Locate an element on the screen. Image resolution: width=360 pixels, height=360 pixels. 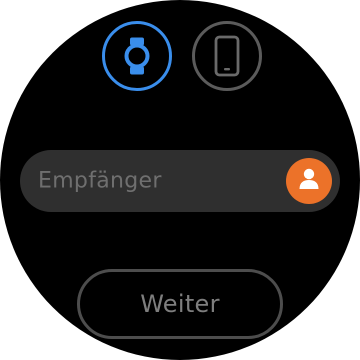
phone-source-button is located at coordinates (227, 56).